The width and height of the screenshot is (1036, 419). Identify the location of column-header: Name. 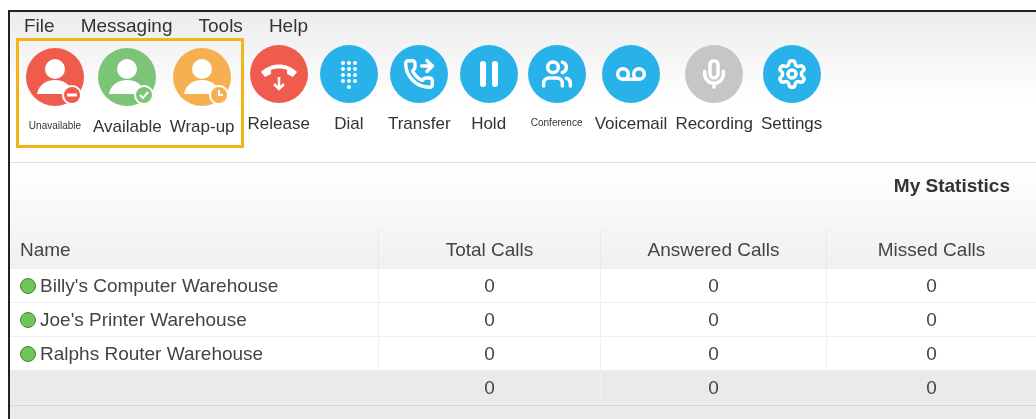
(194, 249).